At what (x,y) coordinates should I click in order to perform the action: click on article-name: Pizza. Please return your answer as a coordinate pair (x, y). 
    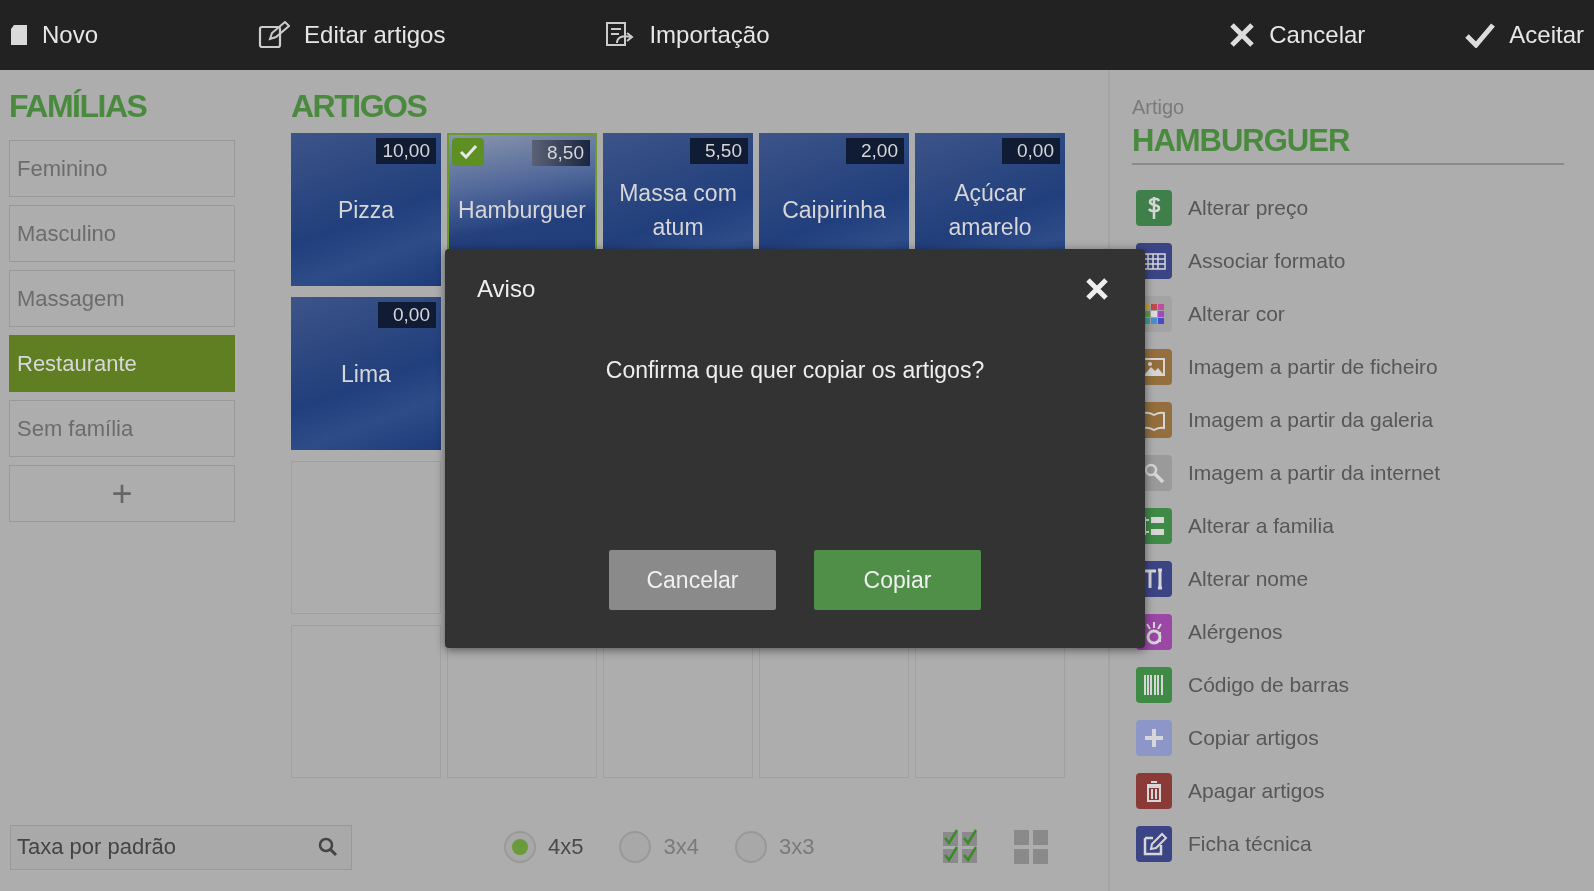
    Looking at the image, I should click on (366, 210).